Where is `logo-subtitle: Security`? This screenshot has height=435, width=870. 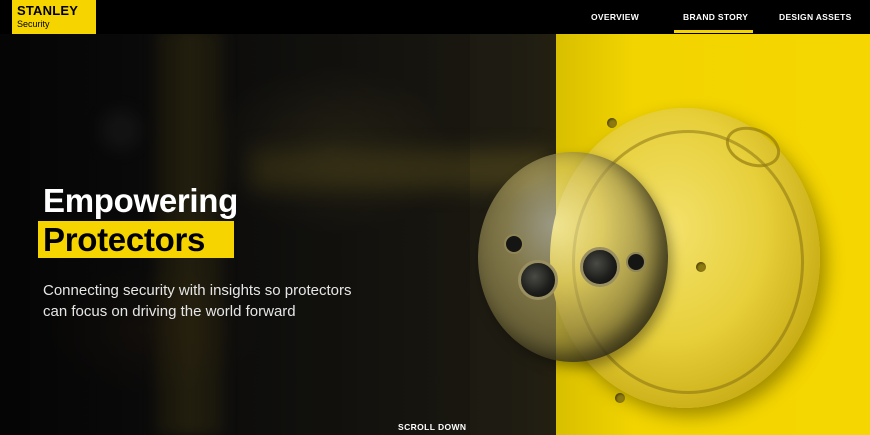 logo-subtitle: Security is located at coordinates (33, 24).